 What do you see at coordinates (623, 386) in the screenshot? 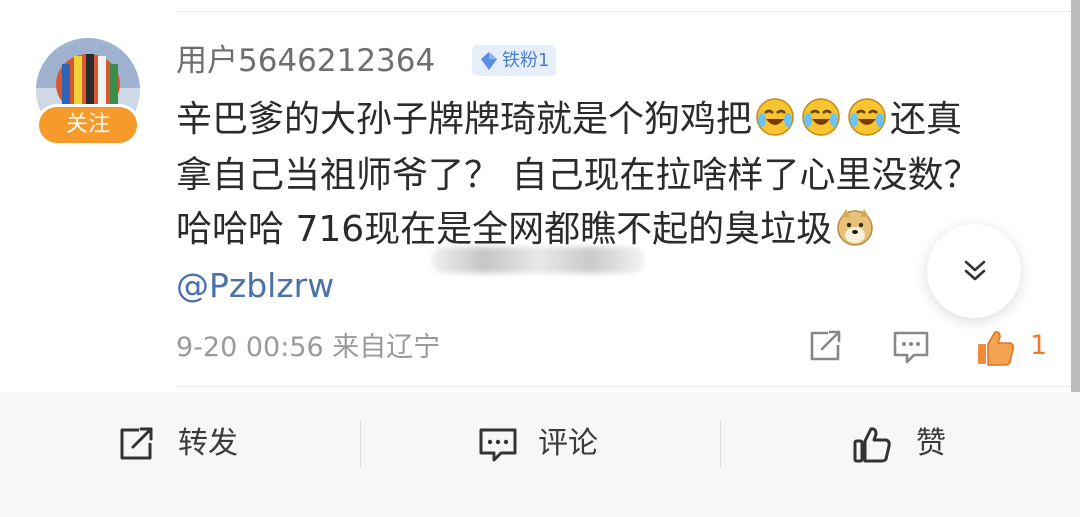
I see `comment-divider` at bounding box center [623, 386].